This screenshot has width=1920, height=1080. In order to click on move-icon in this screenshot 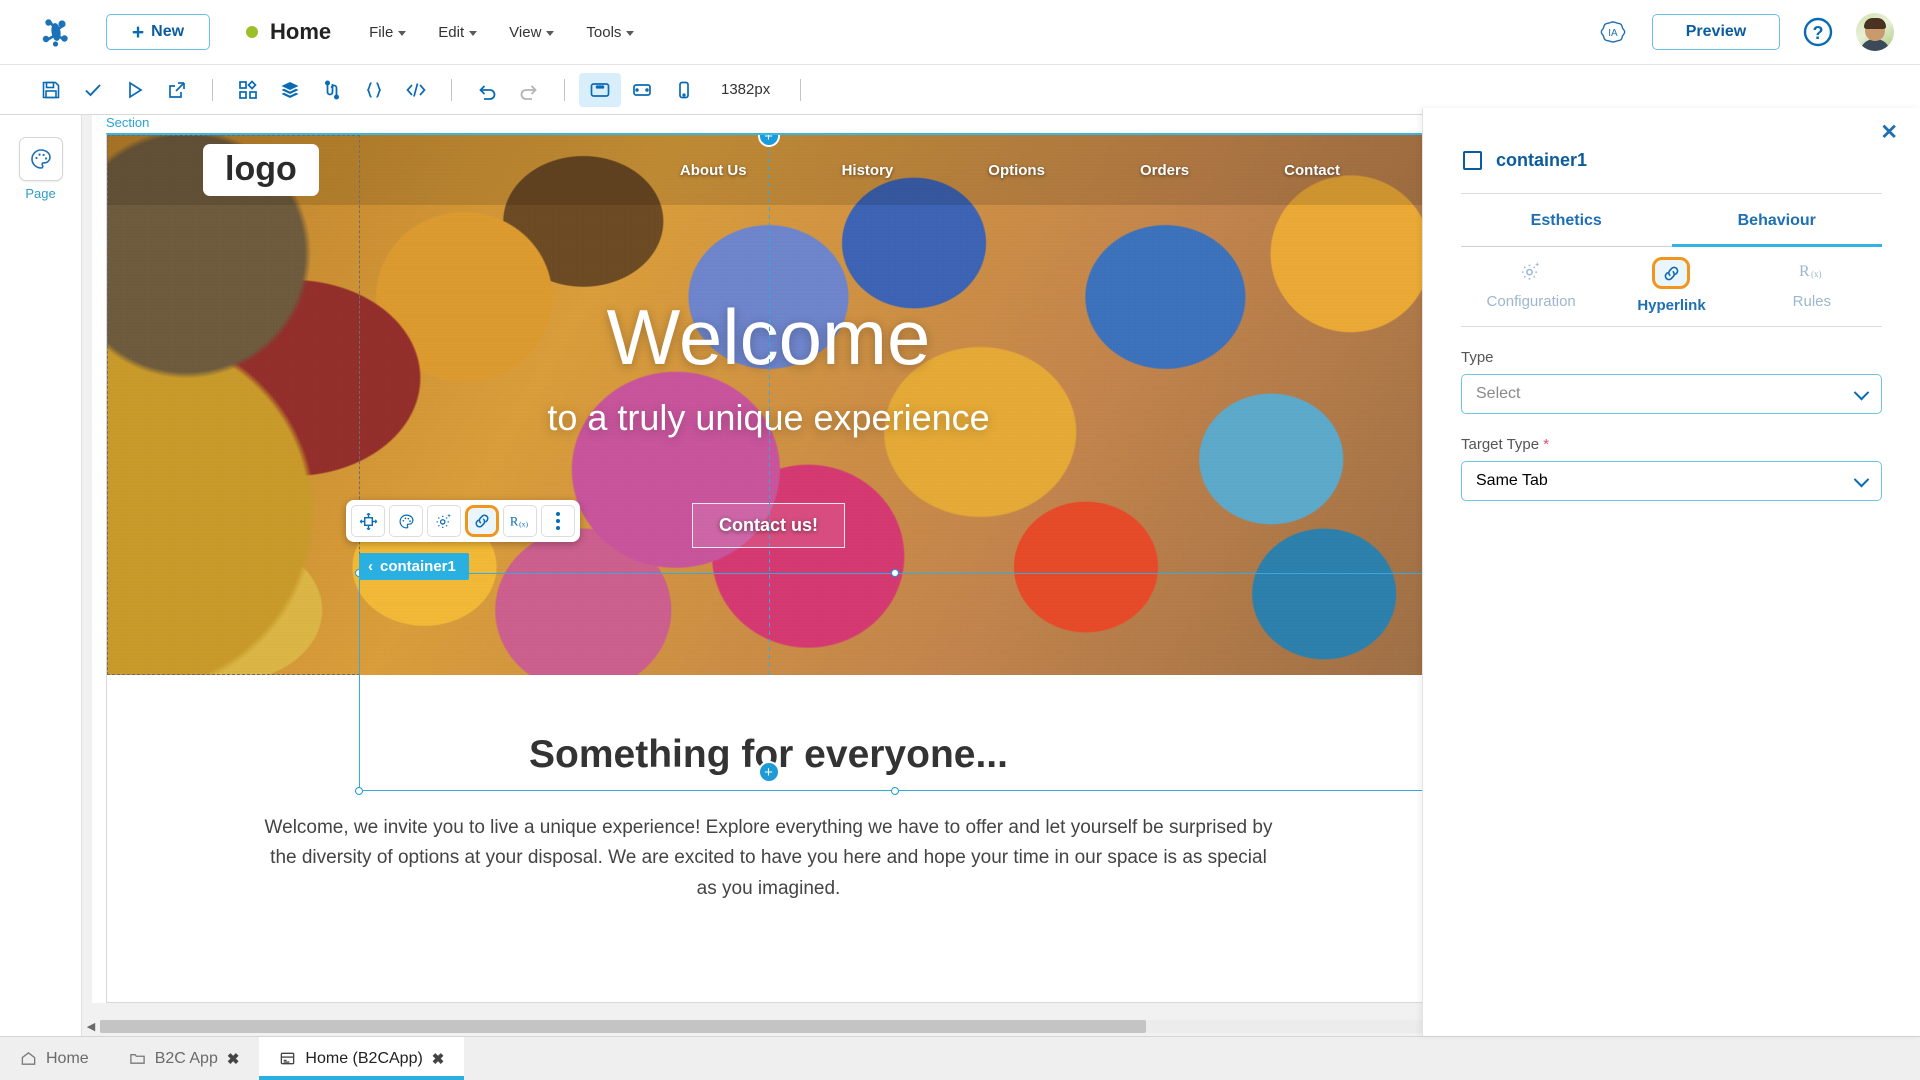, I will do `click(368, 521)`.